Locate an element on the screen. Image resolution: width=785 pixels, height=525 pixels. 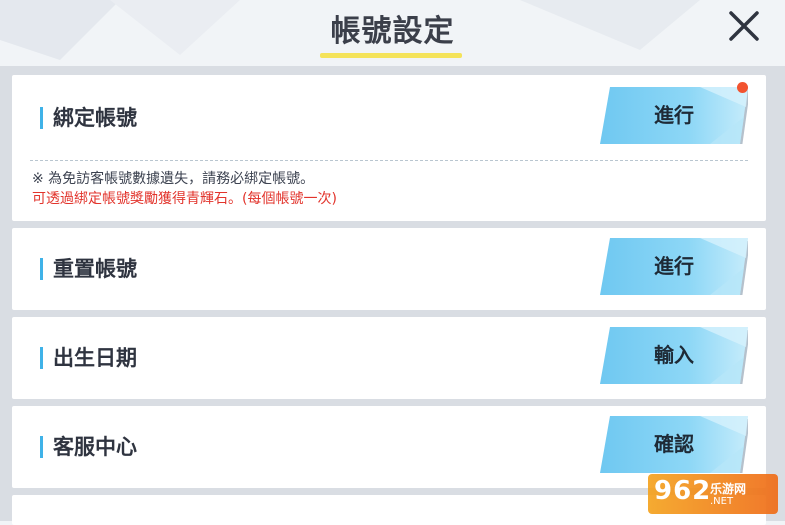
customer-service-button: 確認 is located at coordinates (674, 444).